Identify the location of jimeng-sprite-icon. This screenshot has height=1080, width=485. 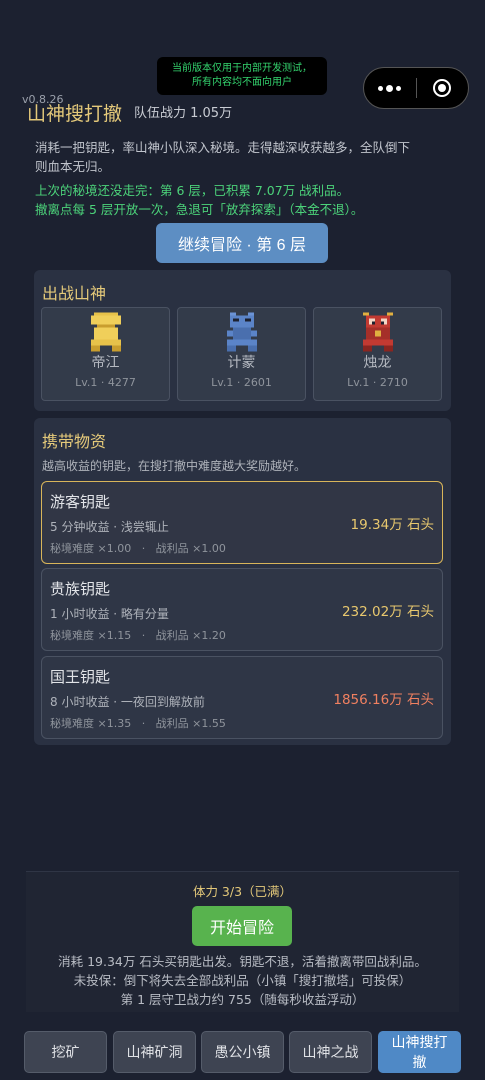
(242, 332).